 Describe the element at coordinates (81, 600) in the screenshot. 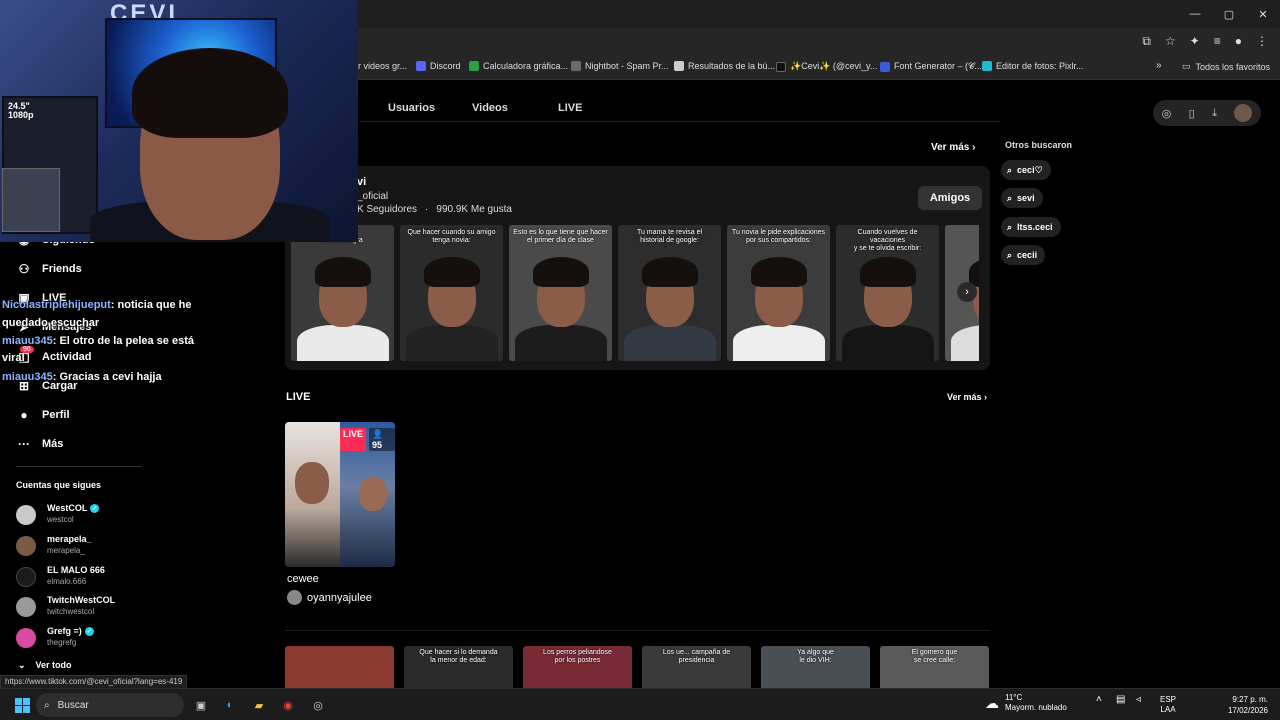

I see `account-name: TwitchWestCOL` at that location.